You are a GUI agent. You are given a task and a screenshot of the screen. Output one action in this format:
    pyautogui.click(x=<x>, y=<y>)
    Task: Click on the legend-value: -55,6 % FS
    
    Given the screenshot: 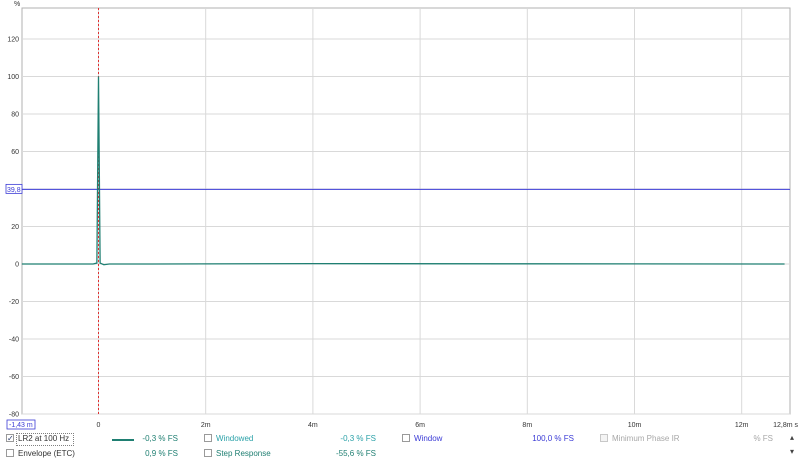 What is the action you would take?
    pyautogui.click(x=355, y=453)
    